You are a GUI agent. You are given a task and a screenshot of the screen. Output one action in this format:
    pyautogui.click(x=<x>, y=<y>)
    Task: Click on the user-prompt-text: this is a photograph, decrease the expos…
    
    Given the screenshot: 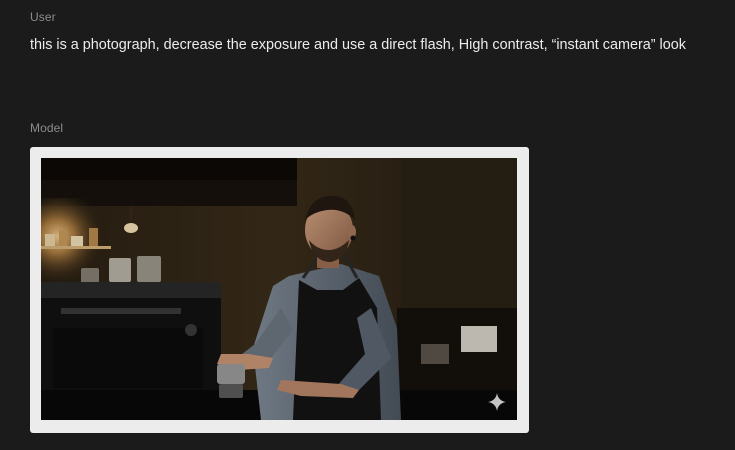 What is the action you would take?
    pyautogui.click(x=358, y=45)
    